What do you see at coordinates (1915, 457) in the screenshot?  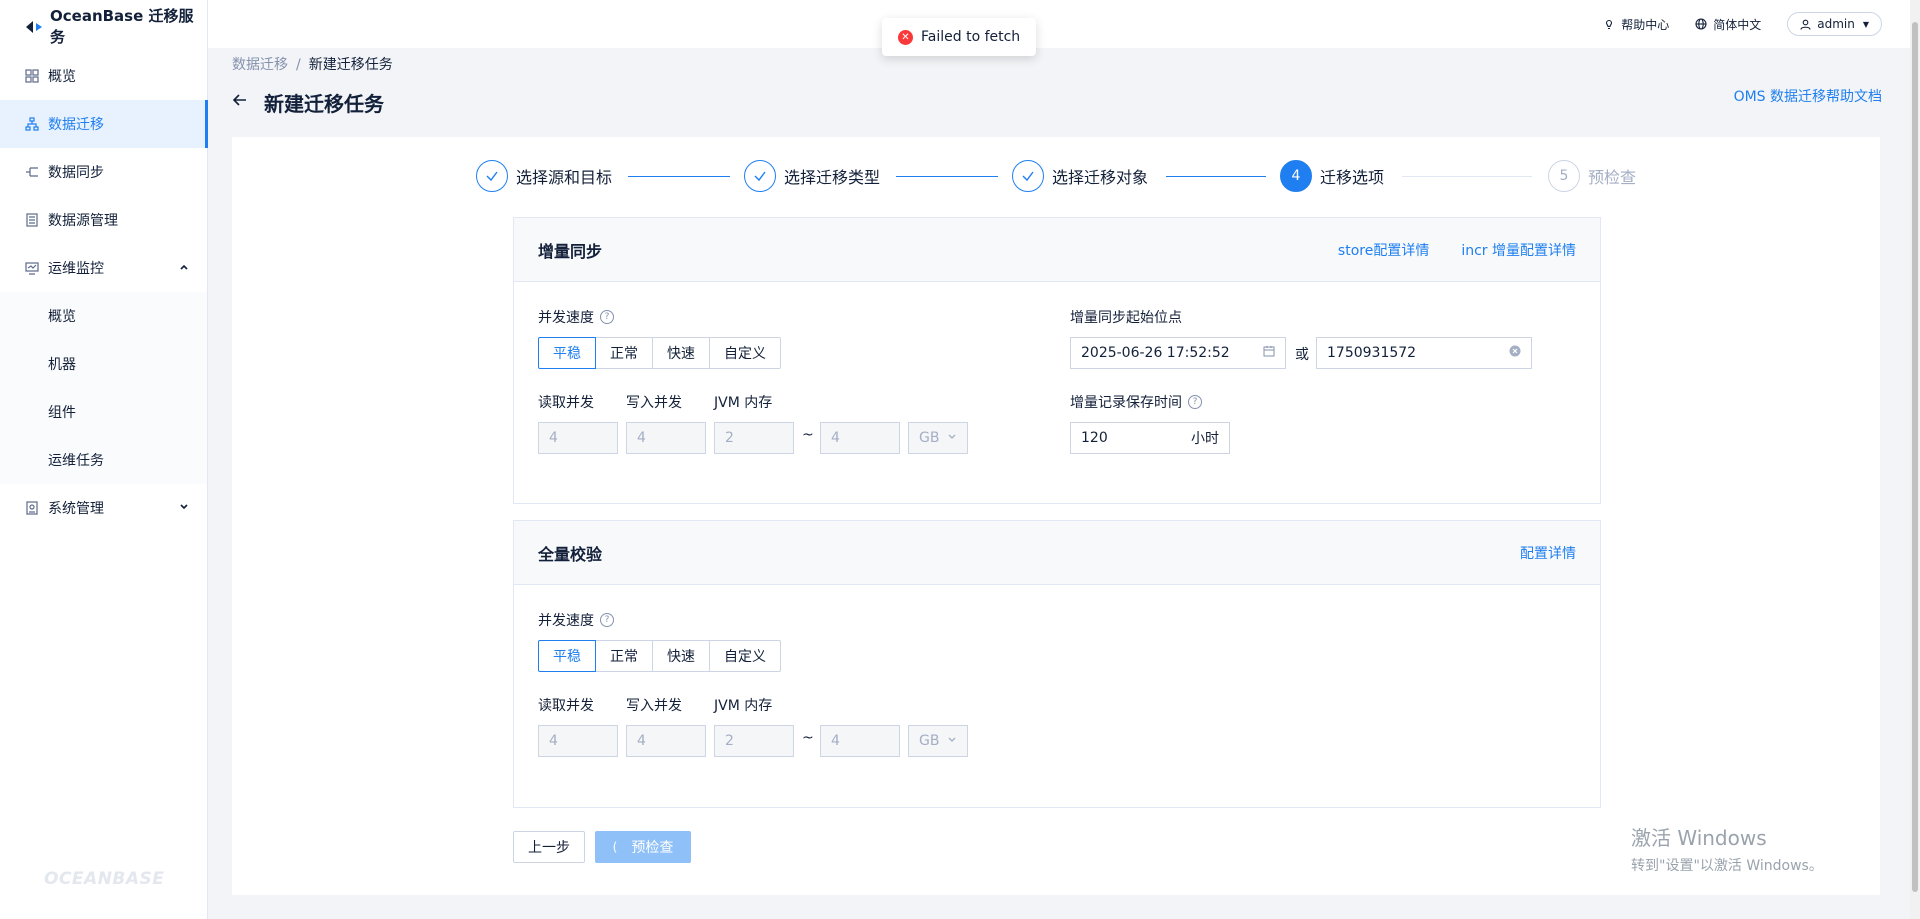 I see `scrollbar-thumb` at bounding box center [1915, 457].